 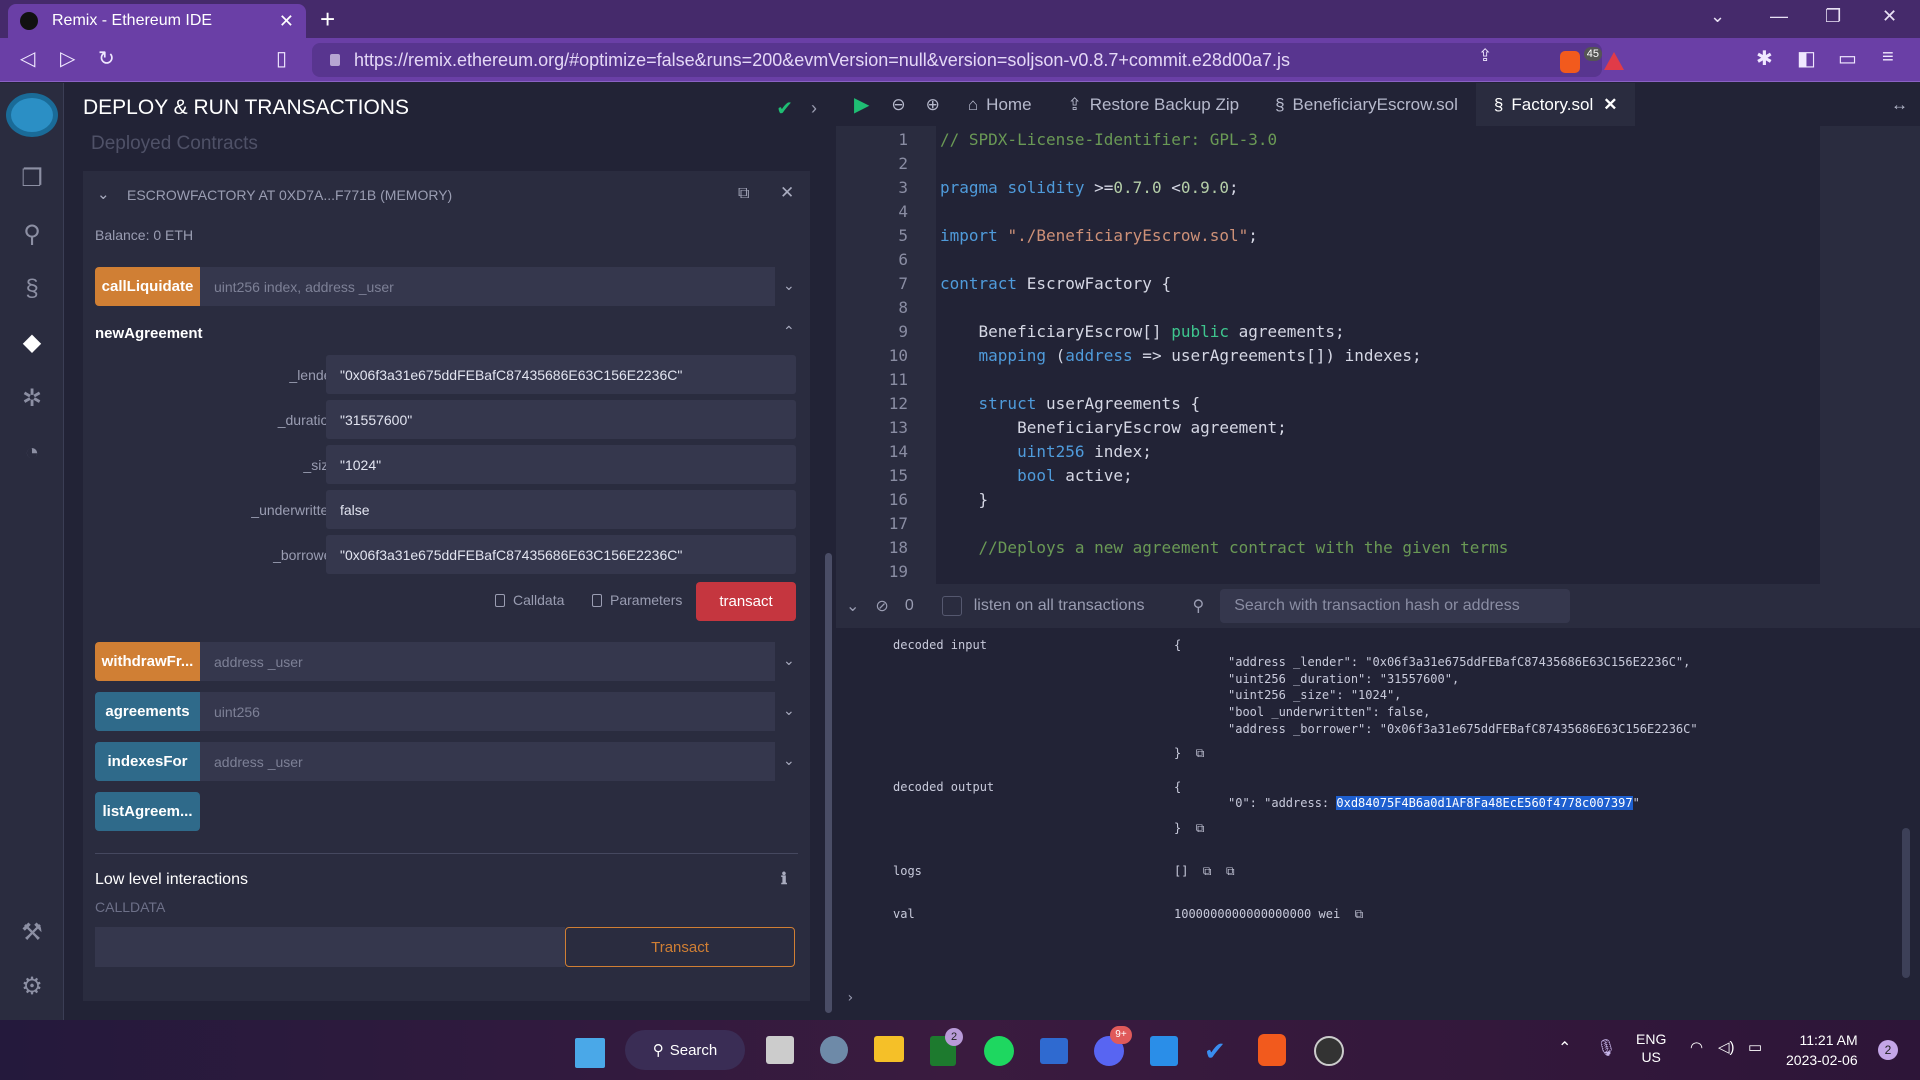 I want to click on copy-parameters-button: Parameters, so click(x=637, y=600).